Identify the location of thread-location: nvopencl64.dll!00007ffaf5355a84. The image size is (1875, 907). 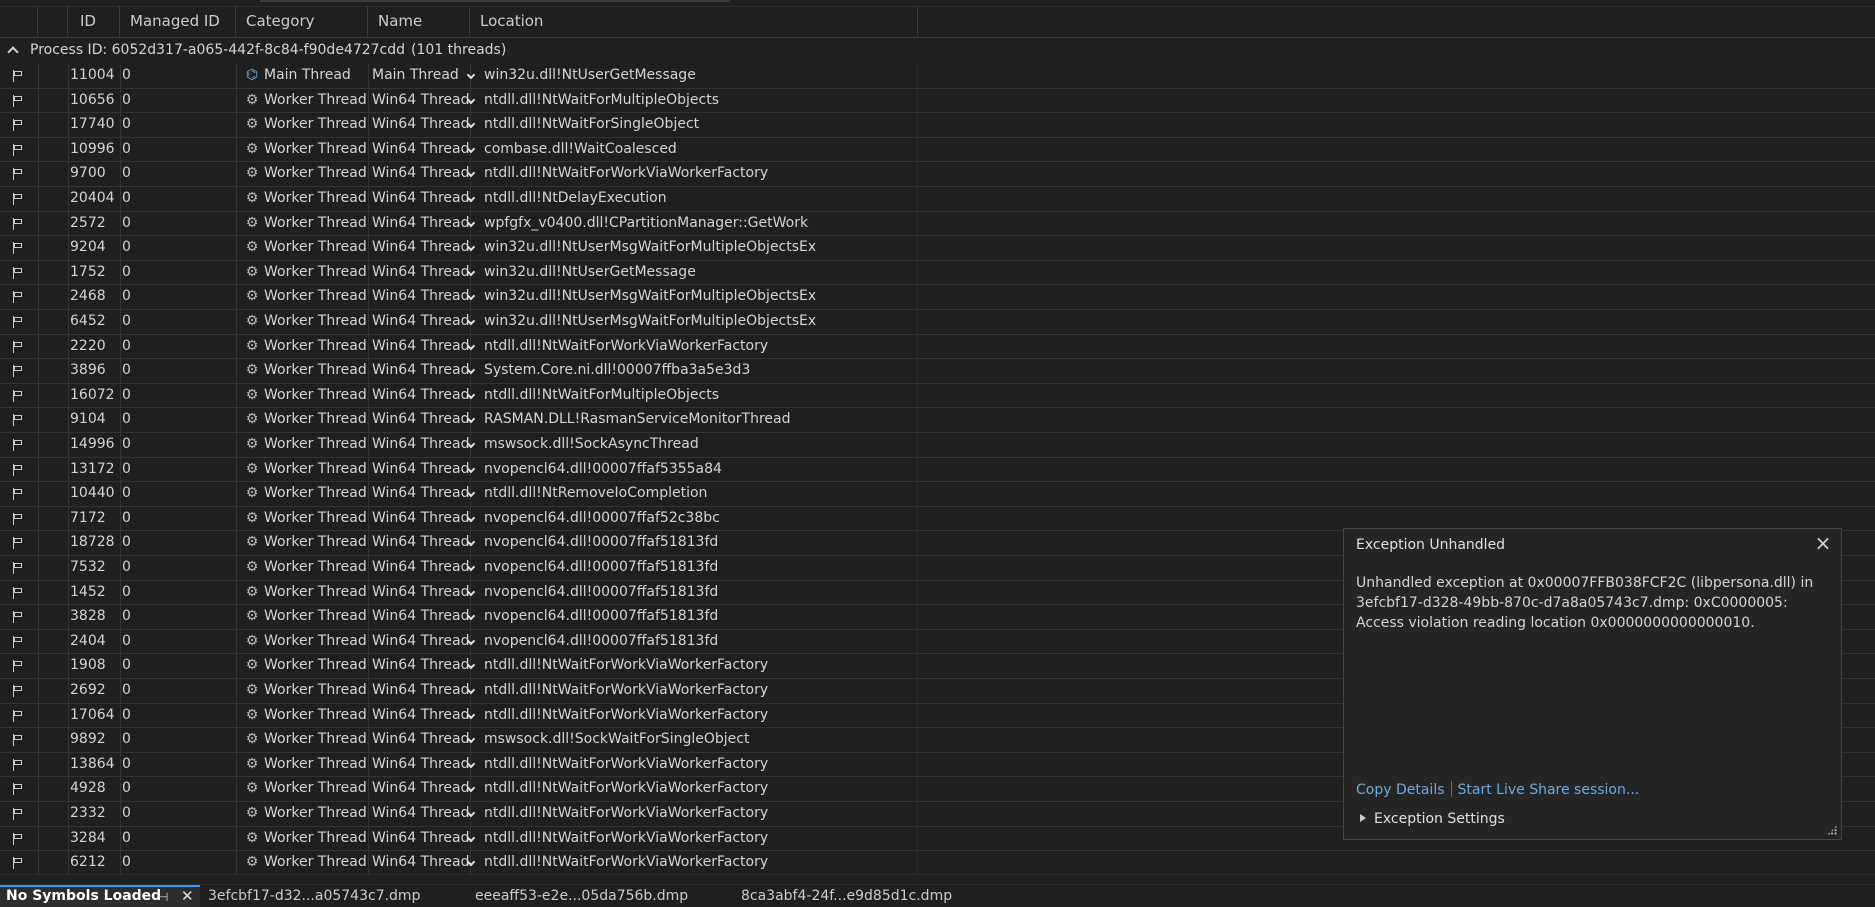
(594, 470).